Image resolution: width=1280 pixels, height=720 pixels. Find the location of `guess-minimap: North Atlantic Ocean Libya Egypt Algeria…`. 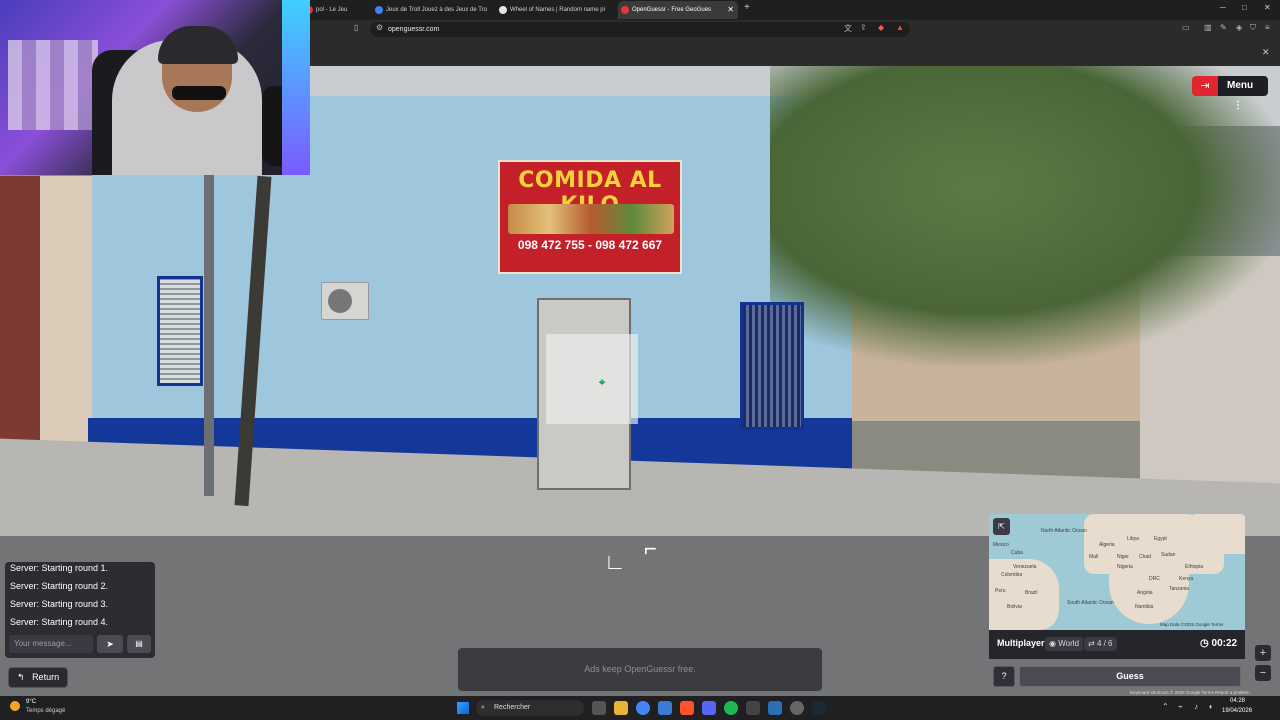

guess-minimap: North Atlantic Ocean Libya Egypt Algeria… is located at coordinates (1117, 572).